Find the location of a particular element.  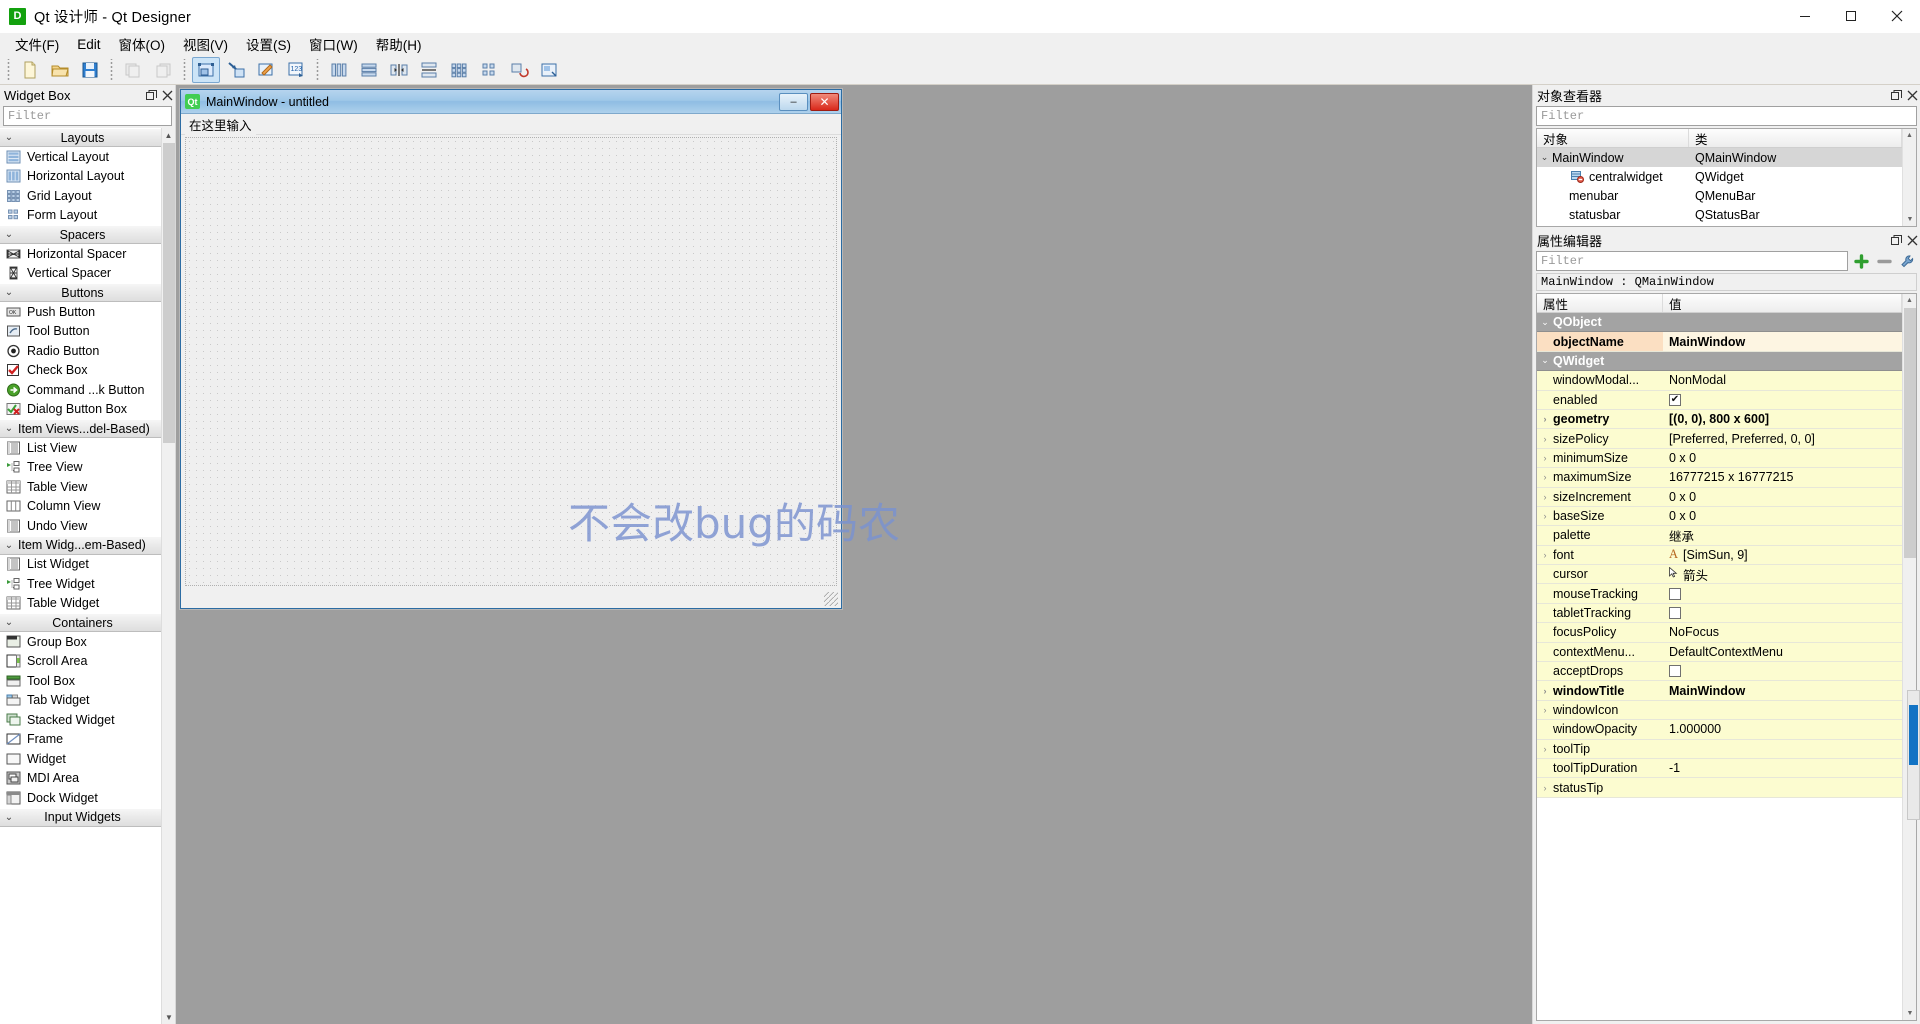

form-minimize-button: – is located at coordinates (793, 101).